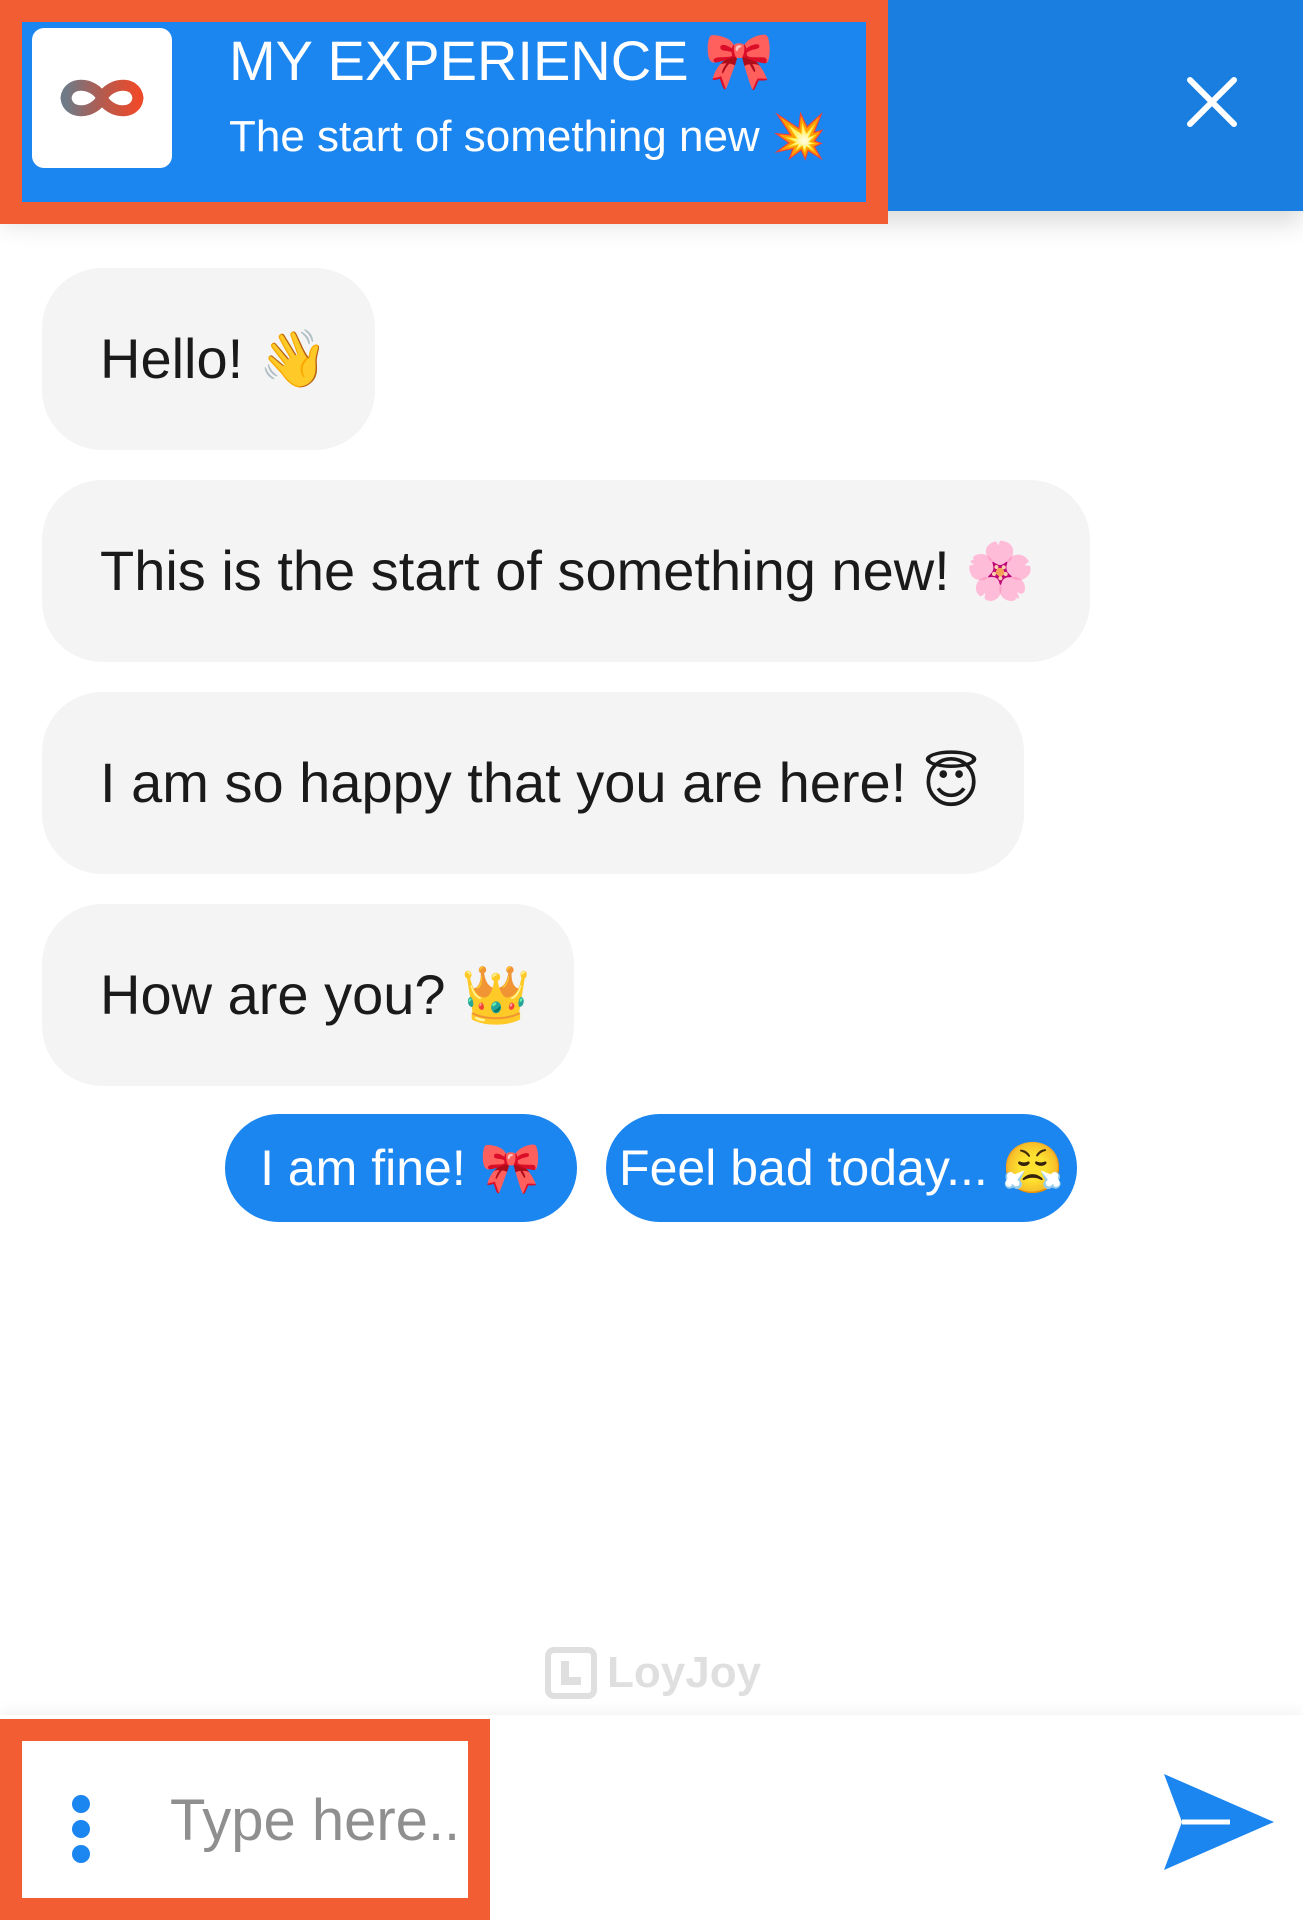 The image size is (1303, 1920). I want to click on infinity-logo-icon, so click(102, 98).